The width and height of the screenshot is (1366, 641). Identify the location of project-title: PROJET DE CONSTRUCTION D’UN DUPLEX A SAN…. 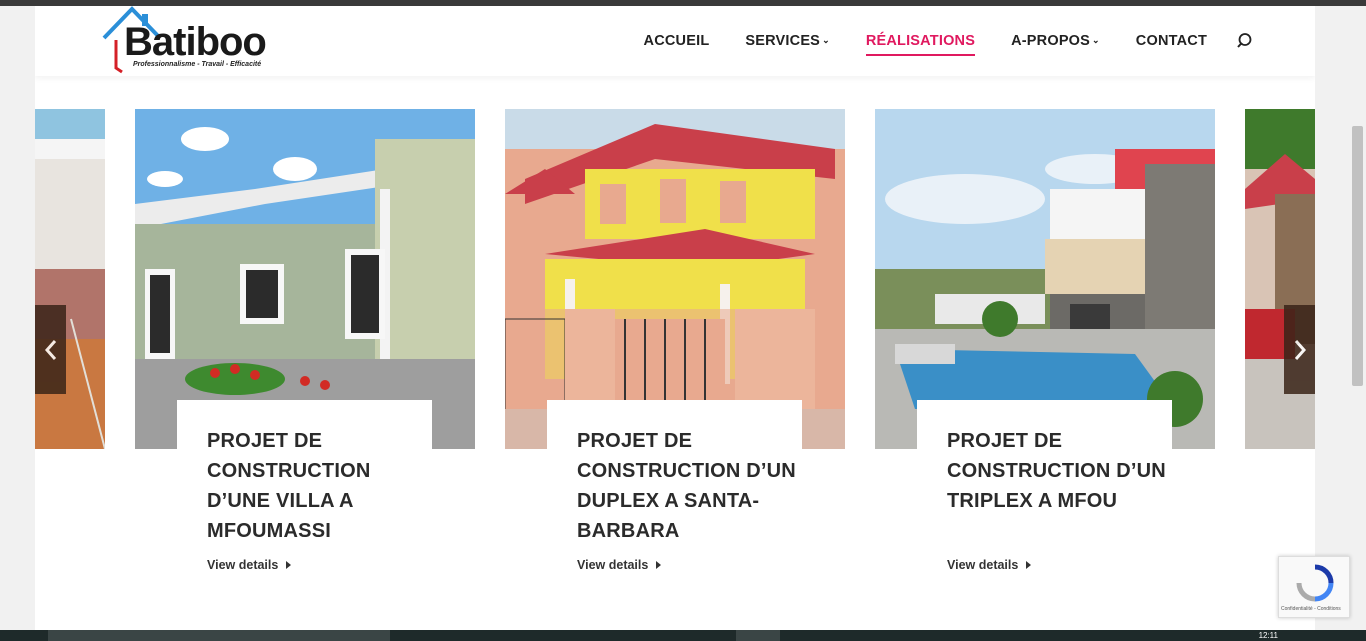
(689, 486).